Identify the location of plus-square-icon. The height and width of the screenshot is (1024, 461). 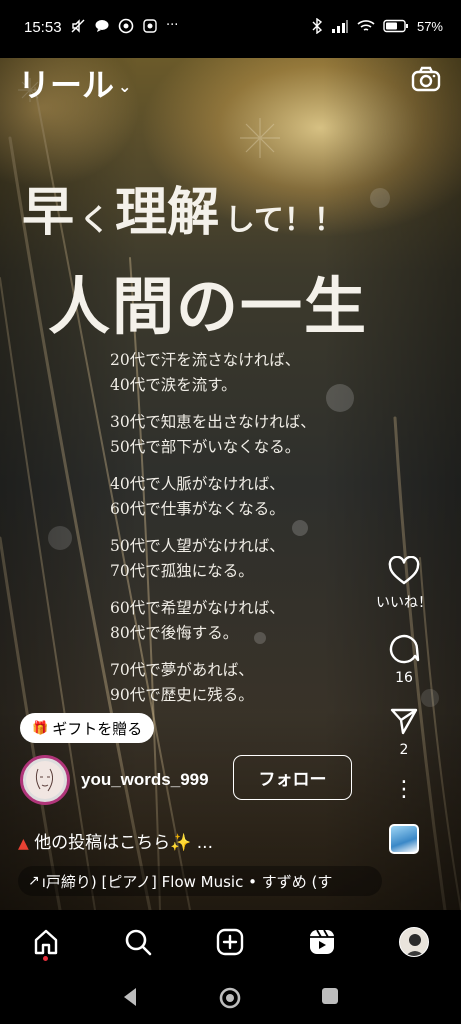
(230, 942).